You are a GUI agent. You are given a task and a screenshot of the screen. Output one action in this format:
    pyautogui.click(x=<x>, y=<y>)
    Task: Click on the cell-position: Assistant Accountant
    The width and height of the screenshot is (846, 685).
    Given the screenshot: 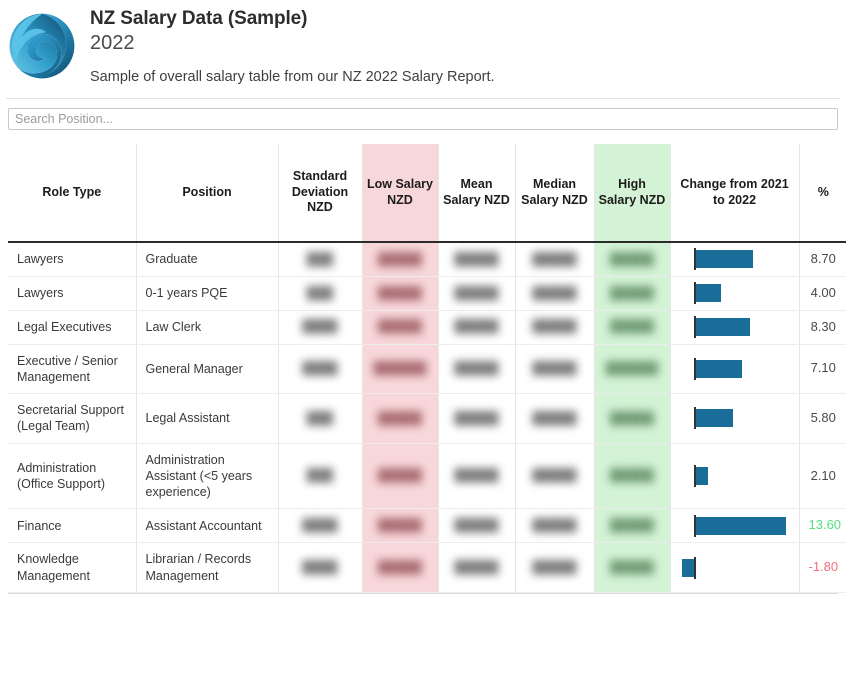 What is the action you would take?
    pyautogui.click(x=207, y=526)
    